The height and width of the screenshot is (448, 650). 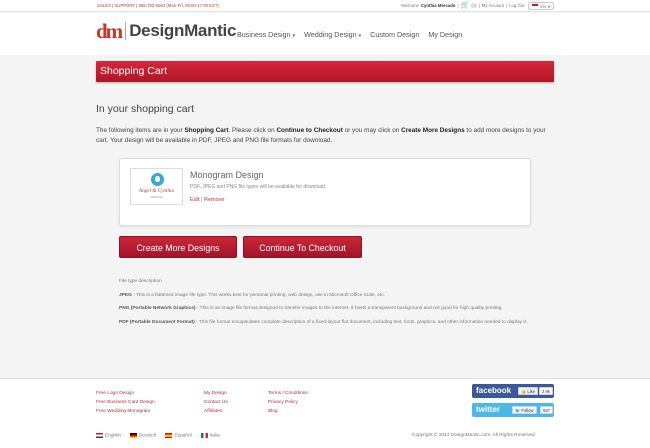 I want to click on thumbnail-subtext: WEDDING, so click(x=156, y=197).